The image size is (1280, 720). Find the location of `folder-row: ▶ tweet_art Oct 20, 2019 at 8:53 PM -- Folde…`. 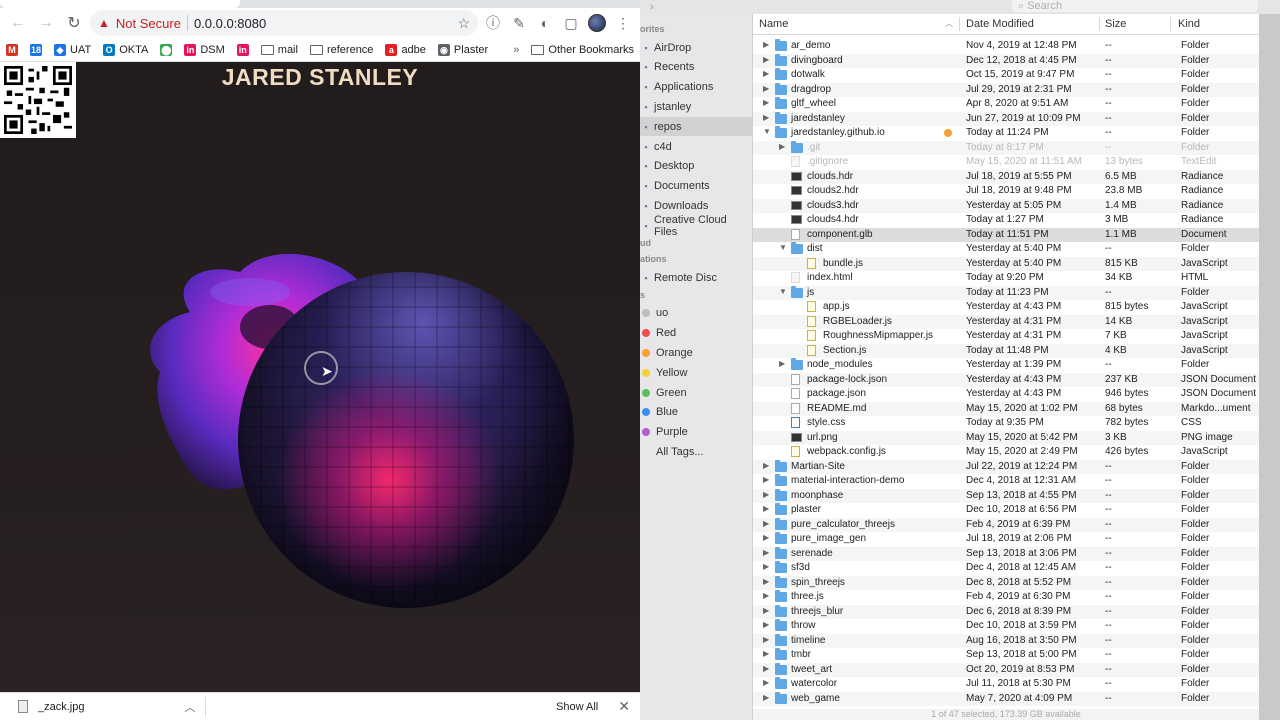

folder-row: ▶ tweet_art Oct 20, 2019 at 8:53 PM -- Folde… is located at coordinates (1006, 669).